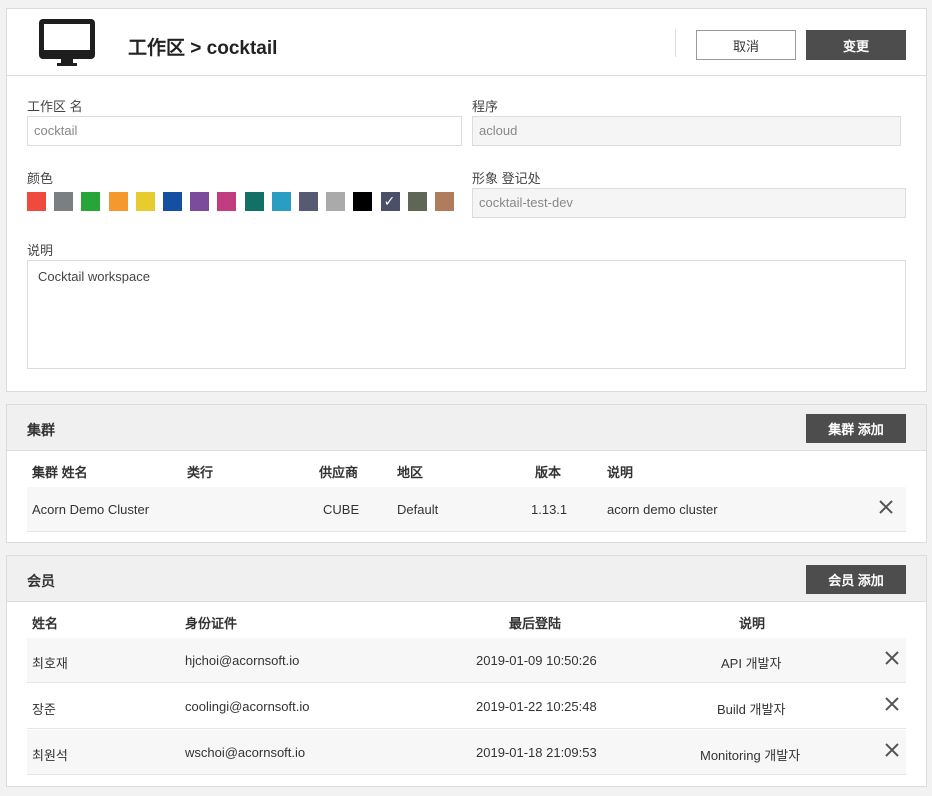 This screenshot has width=932, height=796. Describe the element at coordinates (341, 509) in the screenshot. I see `cluster-provider: CUBE` at that location.